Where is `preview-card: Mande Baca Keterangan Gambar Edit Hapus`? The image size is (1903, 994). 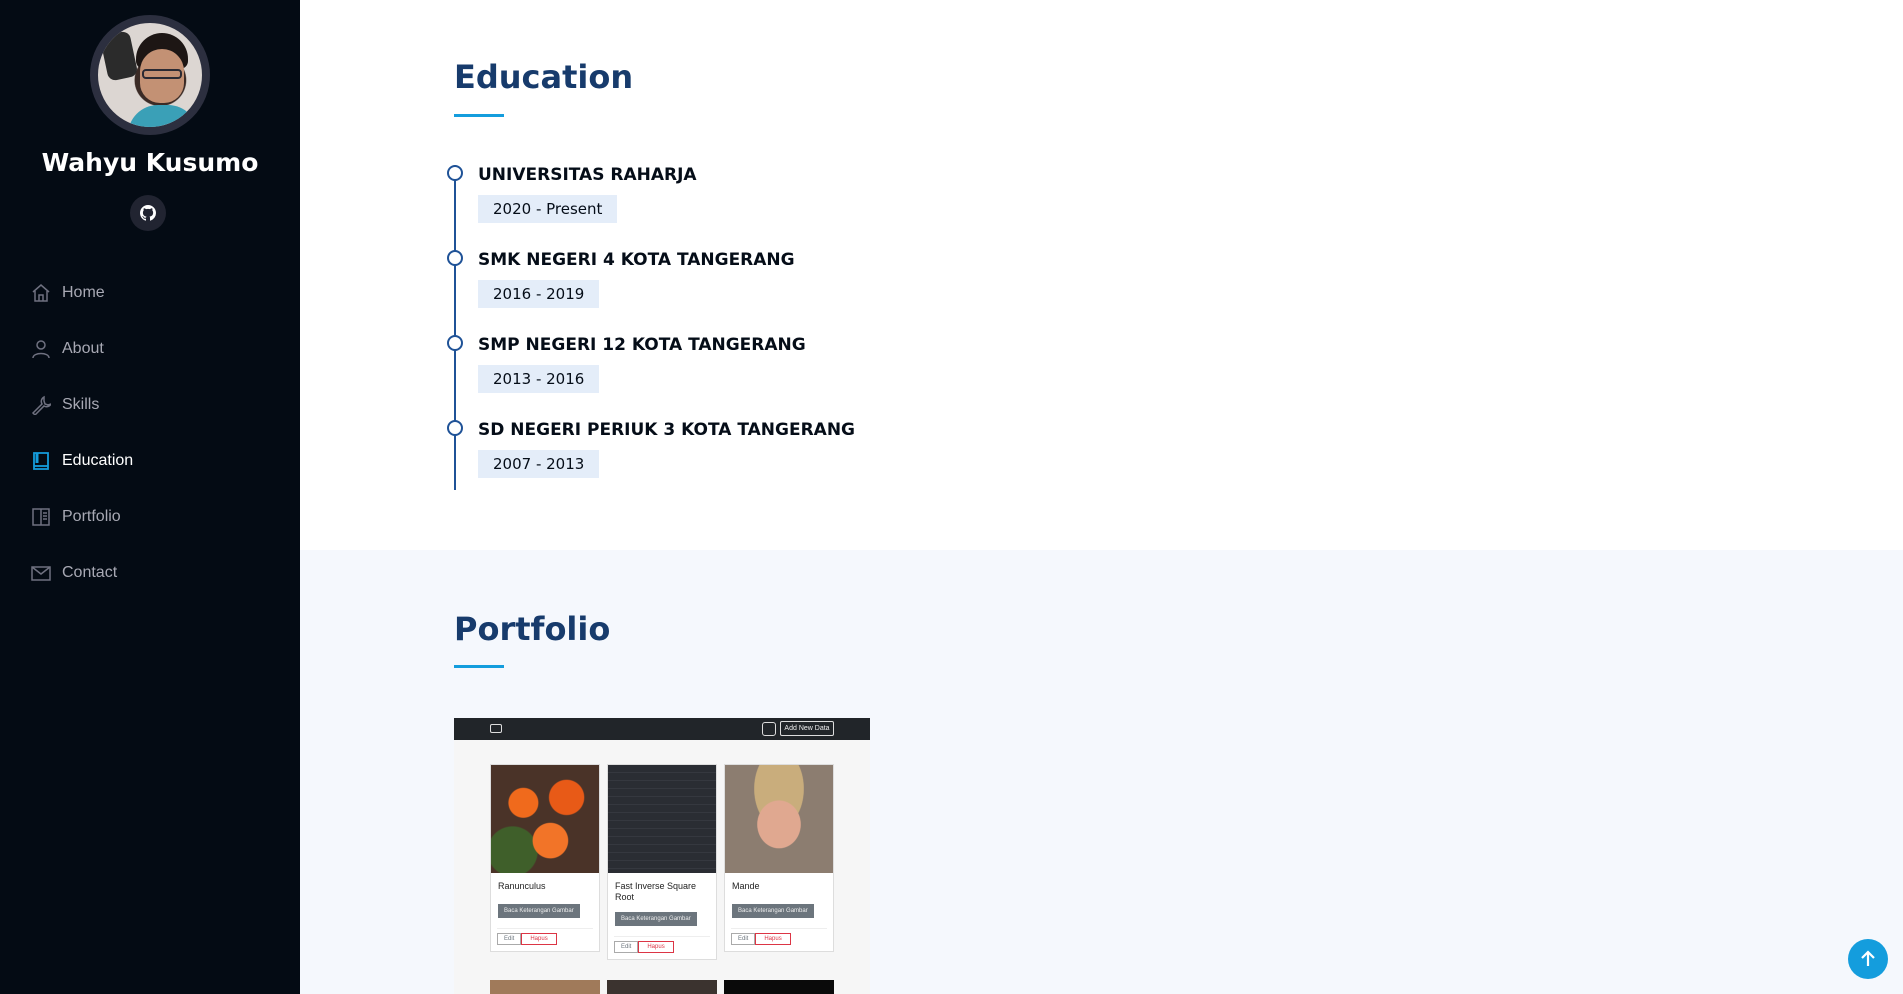
preview-card: Mande Baca Keterangan Gambar Edit Hapus is located at coordinates (779, 858).